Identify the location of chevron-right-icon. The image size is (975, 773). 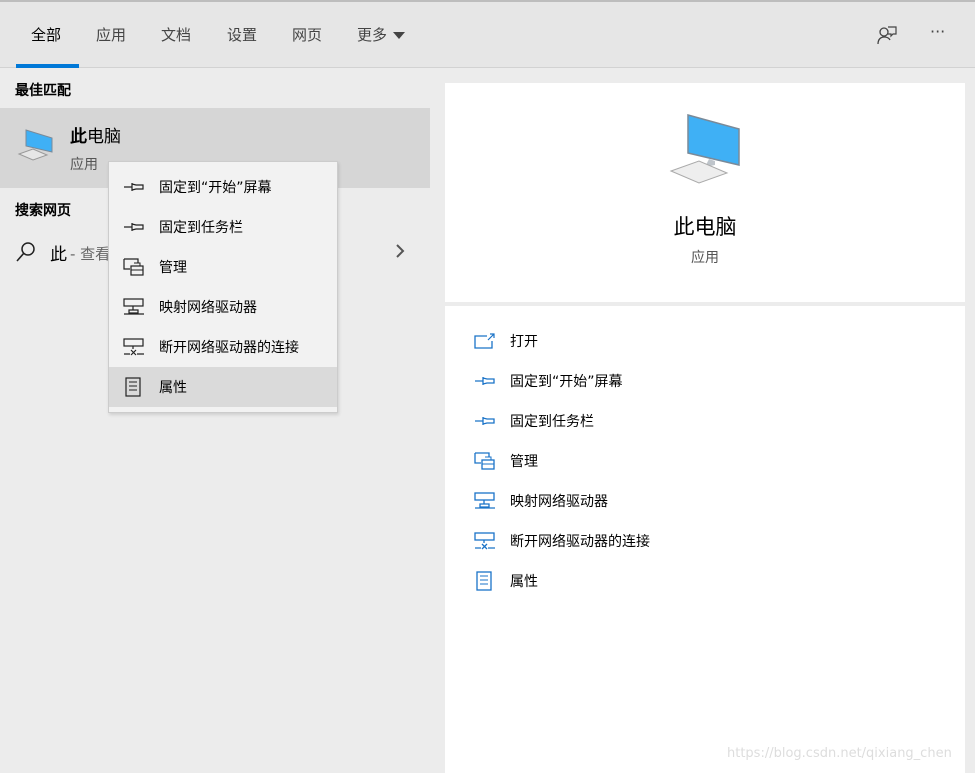
(400, 251).